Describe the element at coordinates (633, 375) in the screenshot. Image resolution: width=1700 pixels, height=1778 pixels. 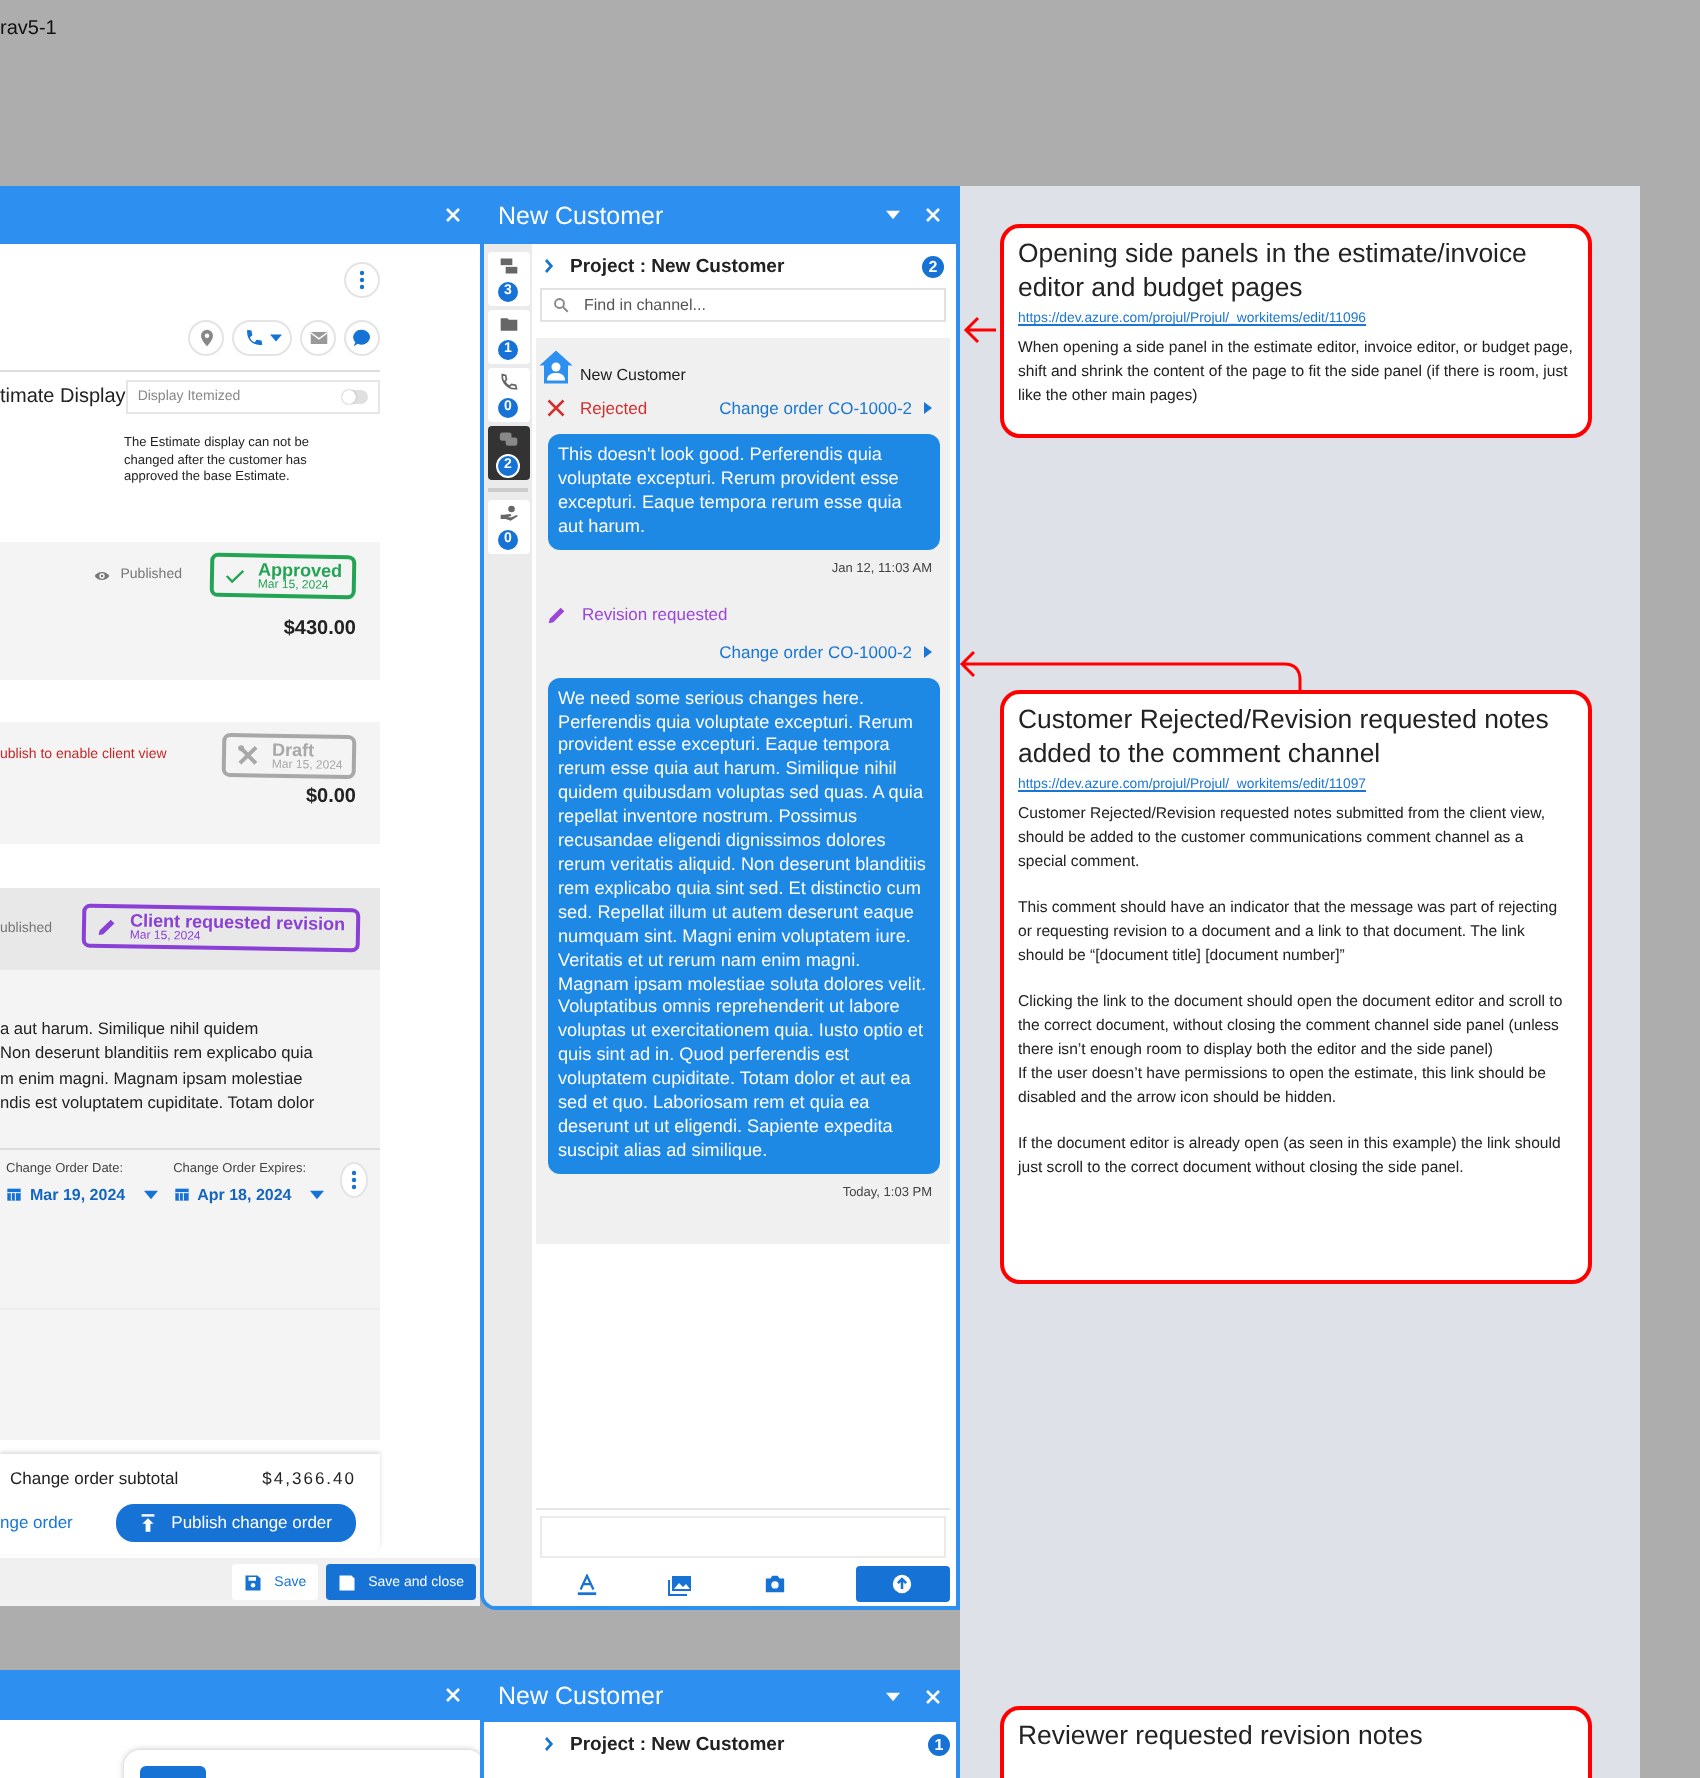
I see `sender-name: New Customer` at that location.